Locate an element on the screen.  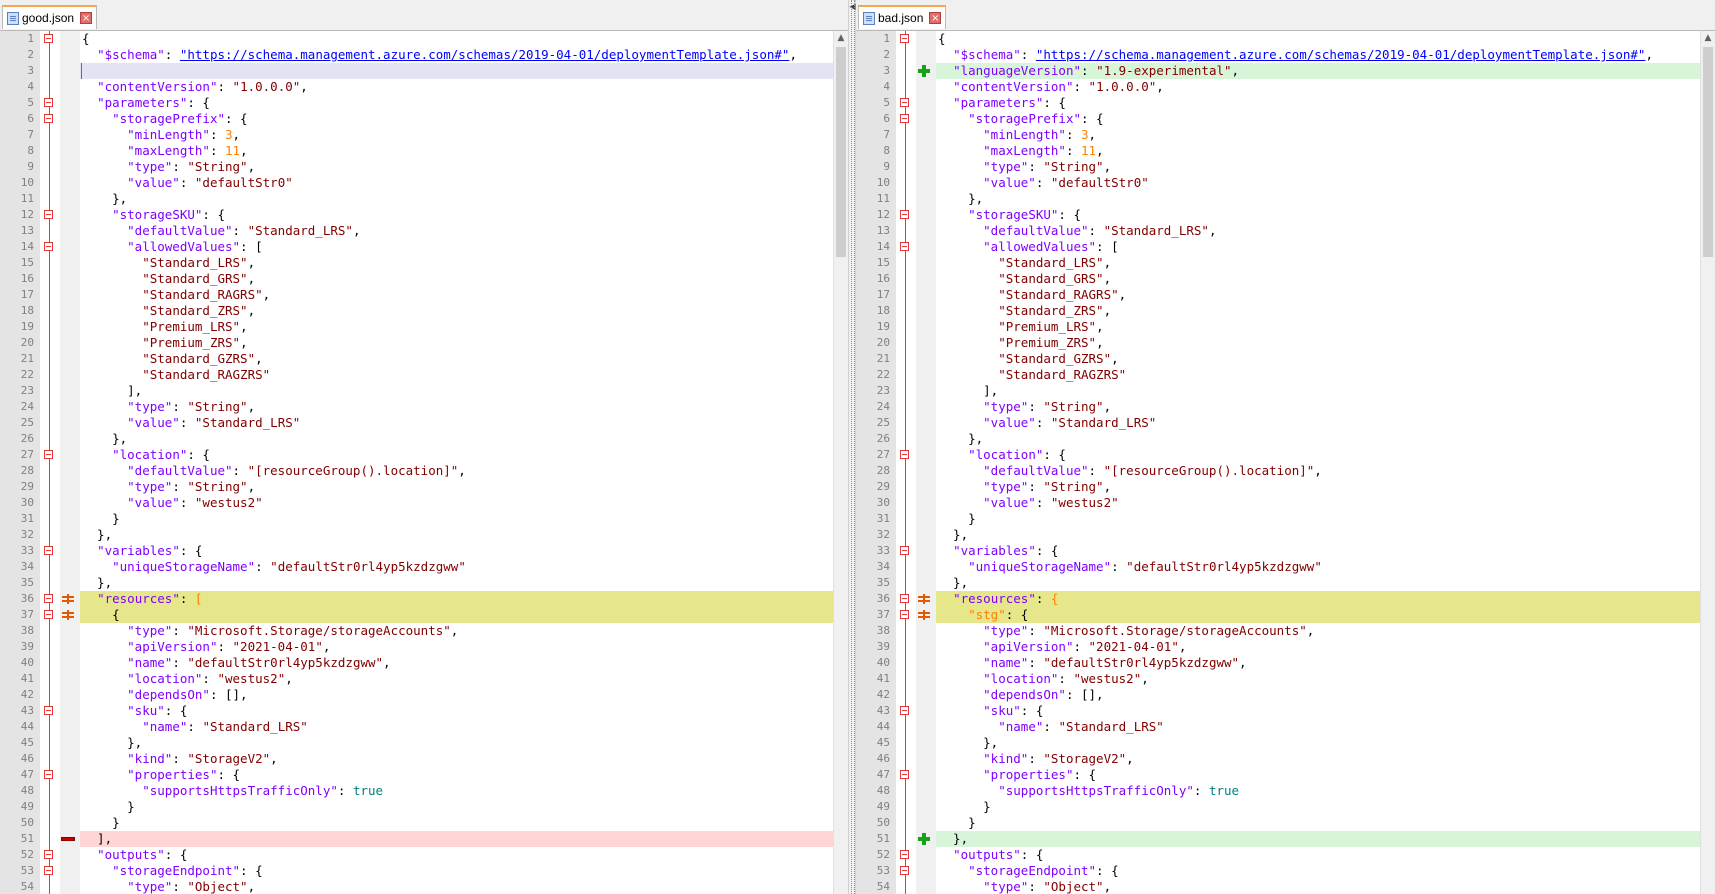
code-line: 39 "apiVersion": "2021-04-01", is located at coordinates (1285, 647).